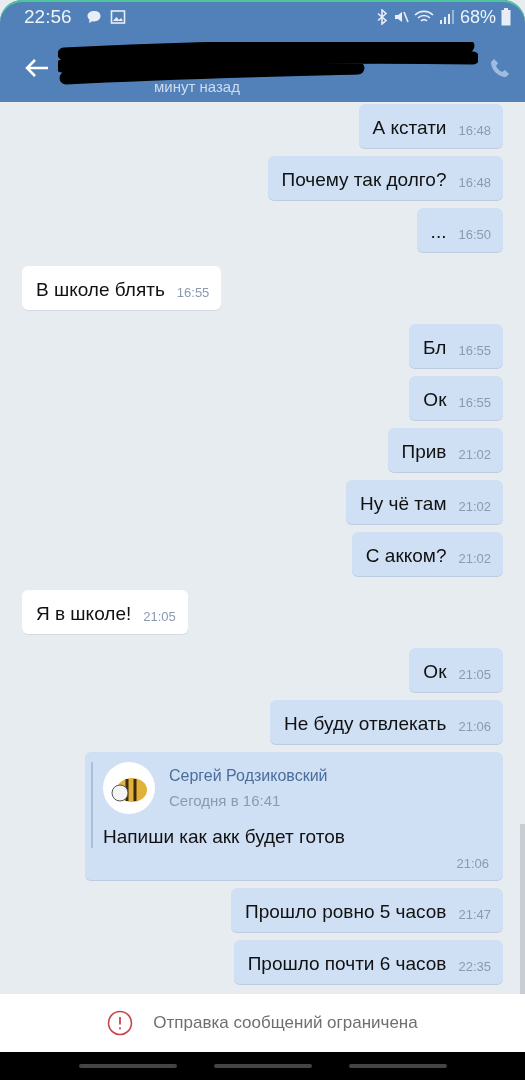 This screenshot has width=525, height=1080. I want to click on message-text: В школе блять, so click(100, 290).